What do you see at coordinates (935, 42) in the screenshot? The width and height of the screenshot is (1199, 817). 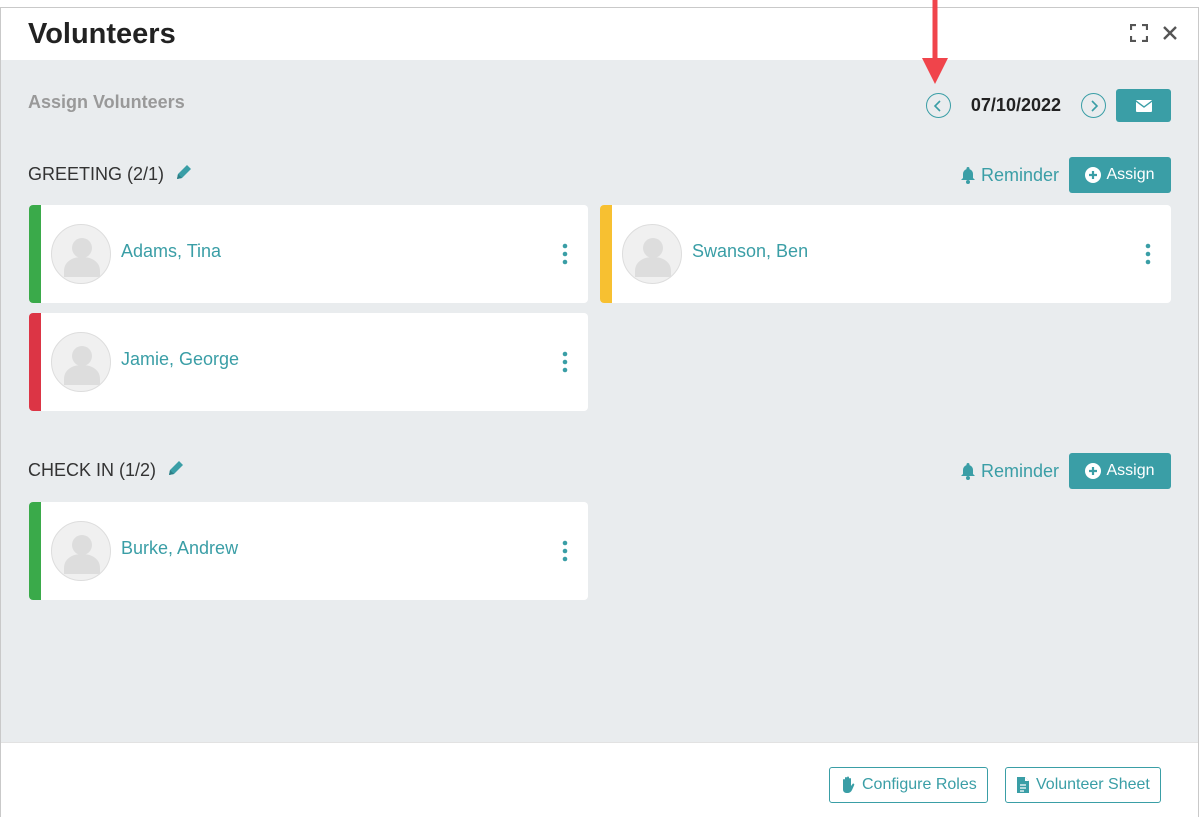 I see `annotation-arrow` at bounding box center [935, 42].